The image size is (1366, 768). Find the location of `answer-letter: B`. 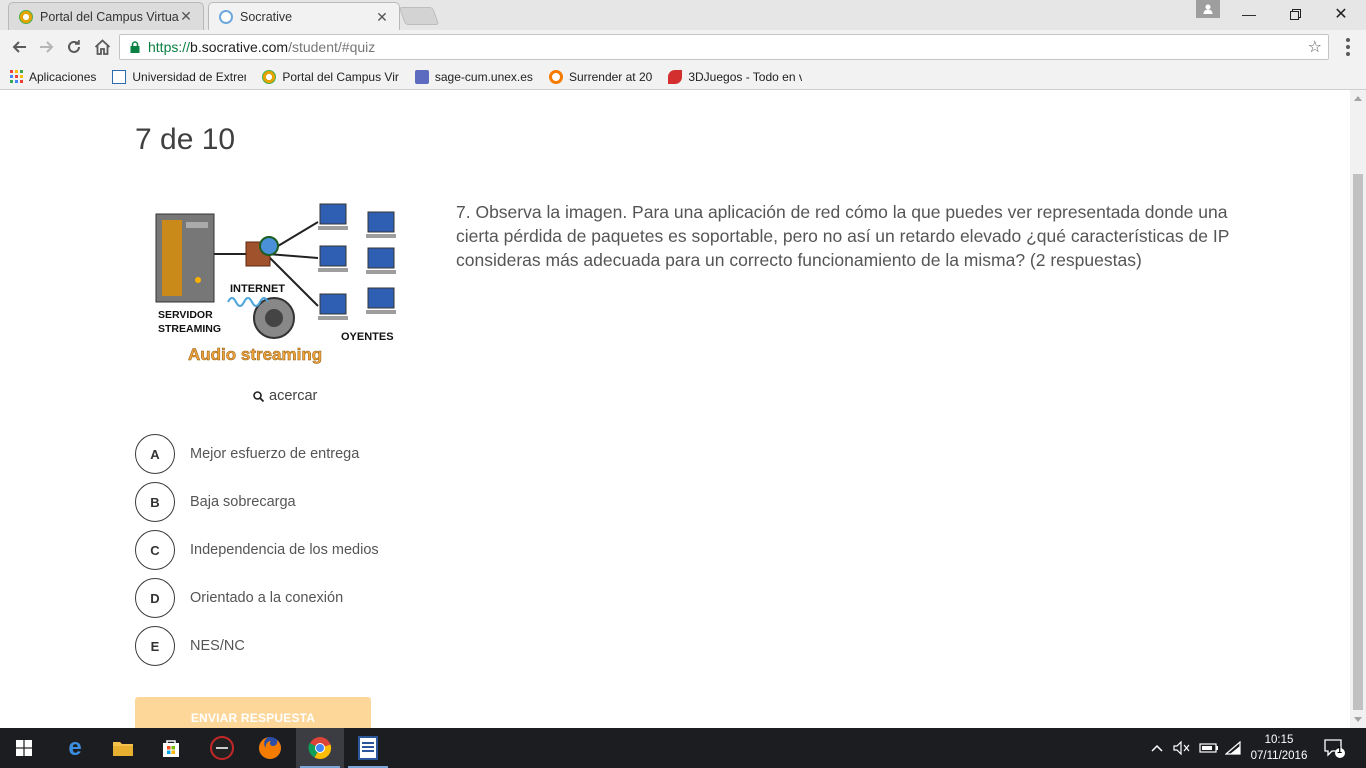

answer-letter: B is located at coordinates (155, 502).